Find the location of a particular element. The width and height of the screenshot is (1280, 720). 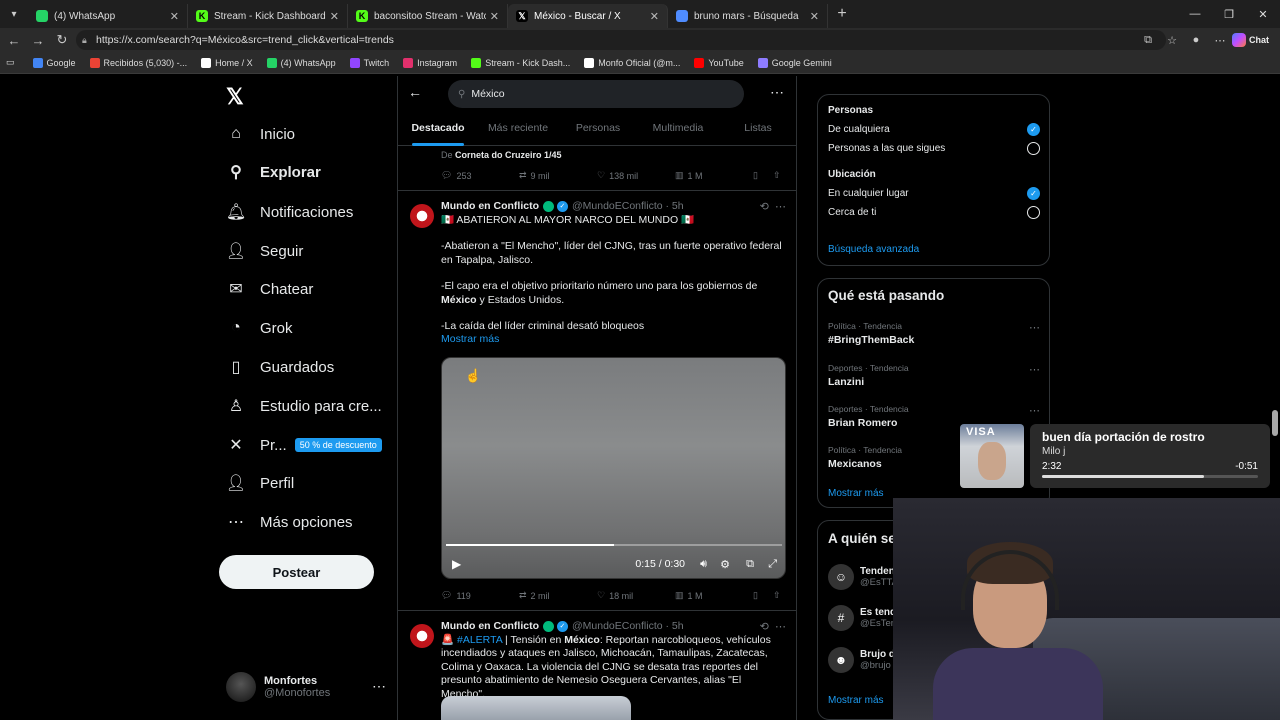

browser-tab: 𝕏 México - Buscar / X ✕ is located at coordinates (588, 16).